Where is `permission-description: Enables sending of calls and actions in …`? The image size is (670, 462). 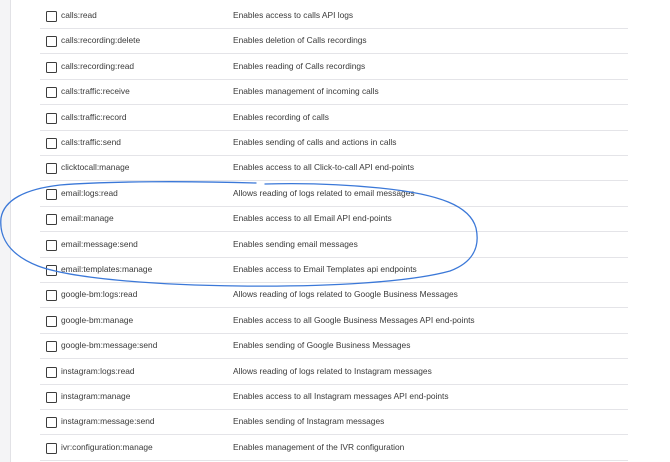 permission-description: Enables sending of calls and actions in … is located at coordinates (315, 142).